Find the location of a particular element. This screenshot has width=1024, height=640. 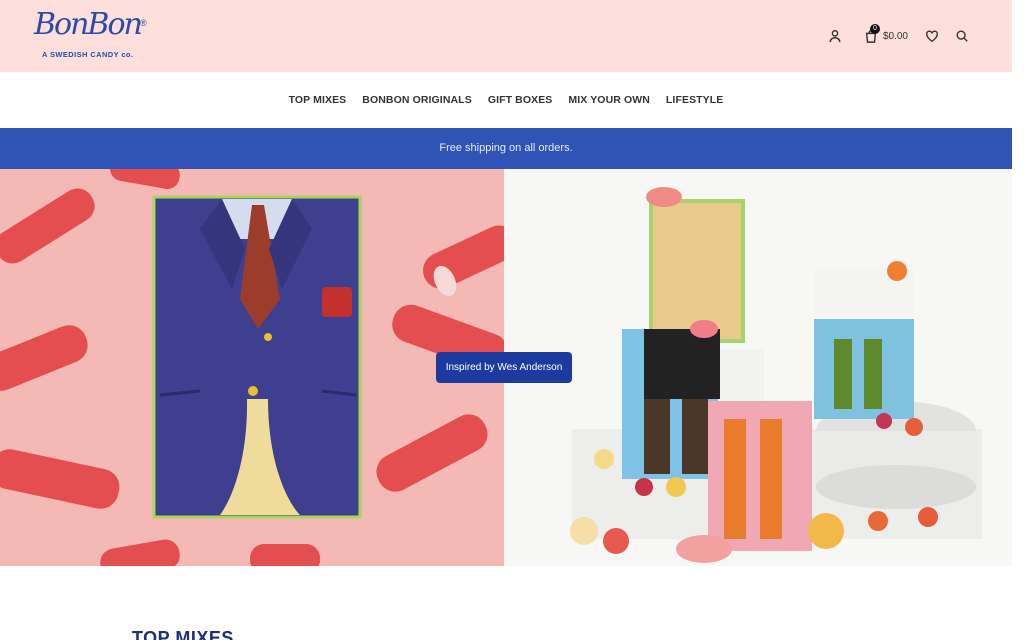

brand-name: BonBon is located at coordinates (88, 24).